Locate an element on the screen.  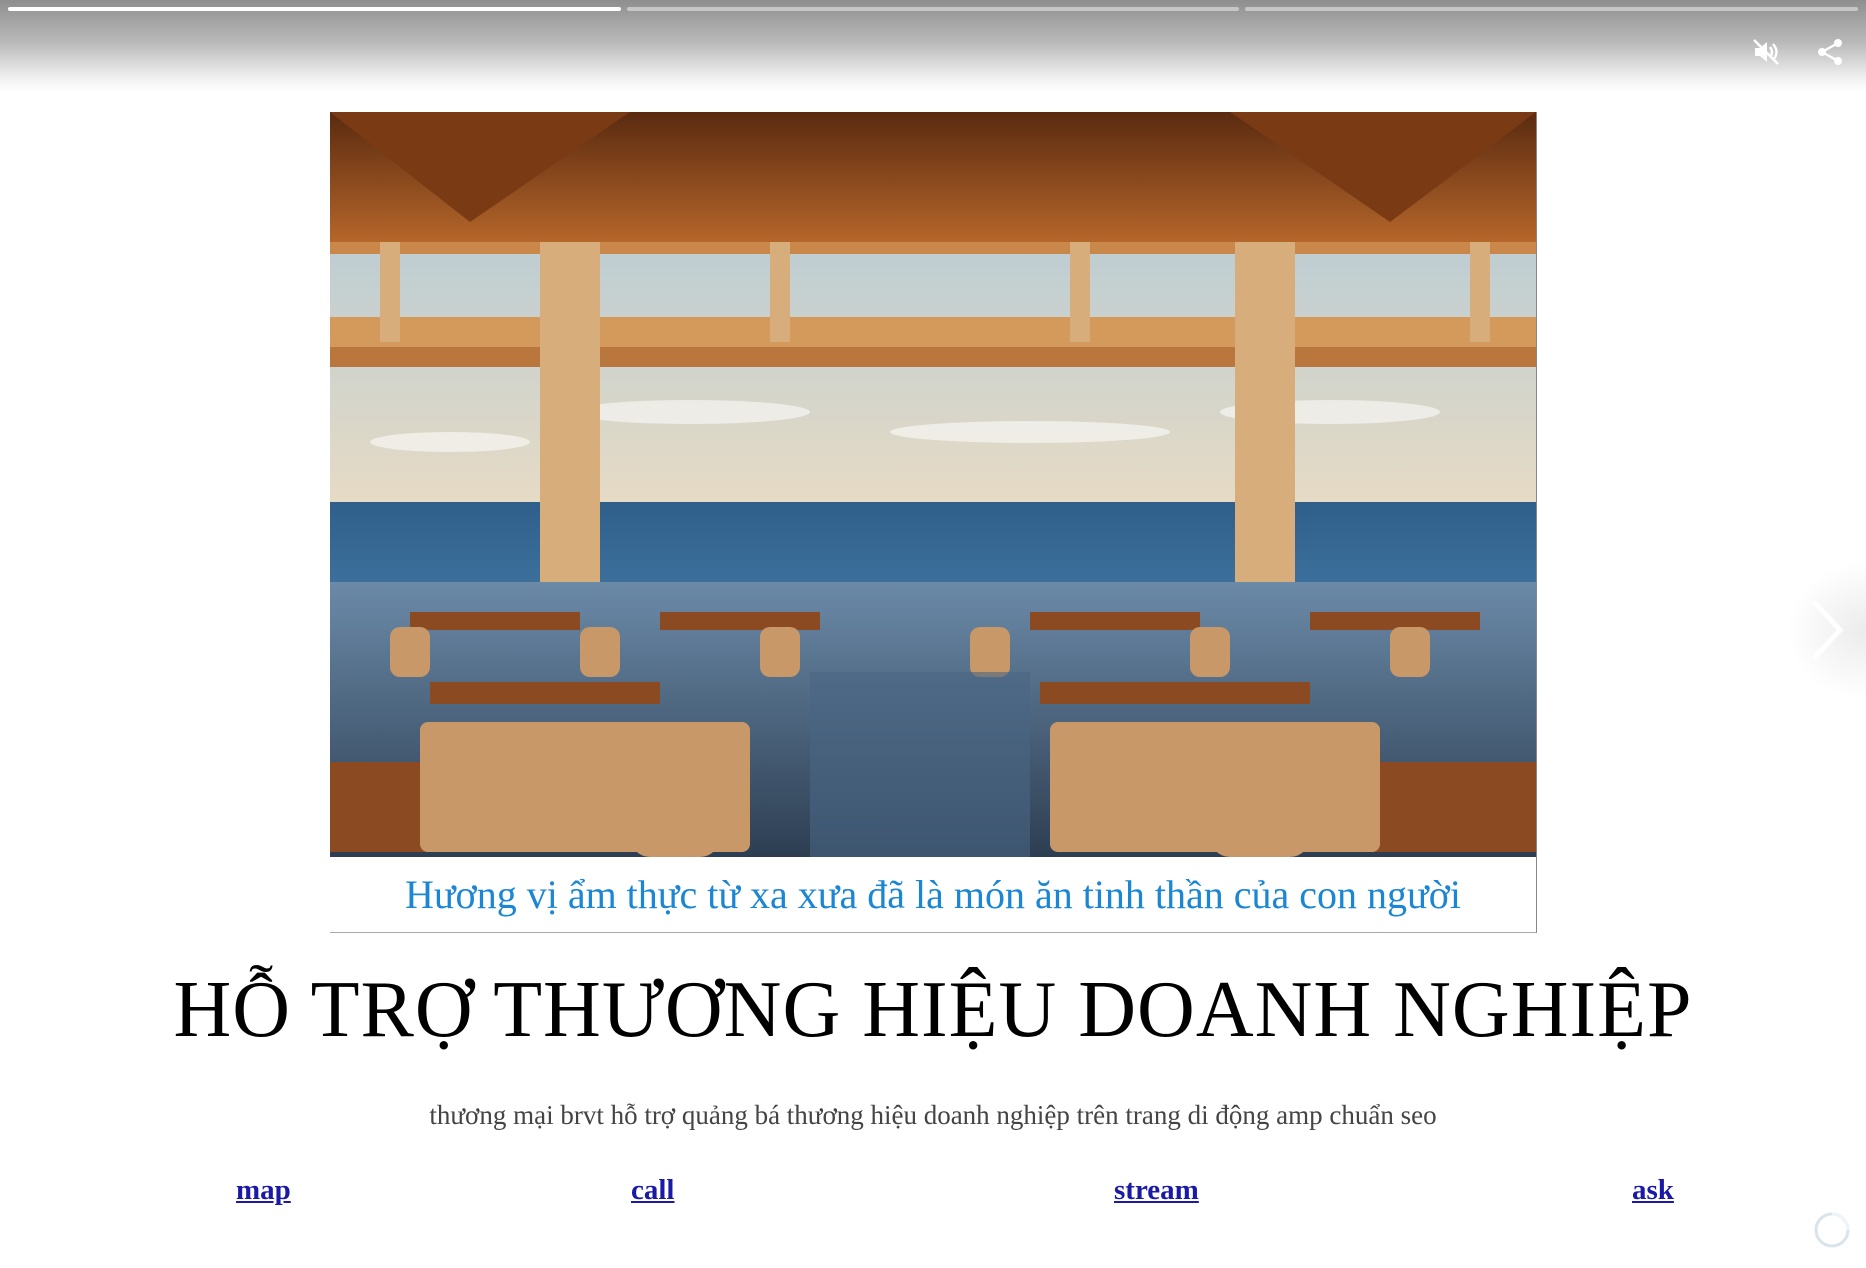
stream-link: stream is located at coordinates (1156, 1190).